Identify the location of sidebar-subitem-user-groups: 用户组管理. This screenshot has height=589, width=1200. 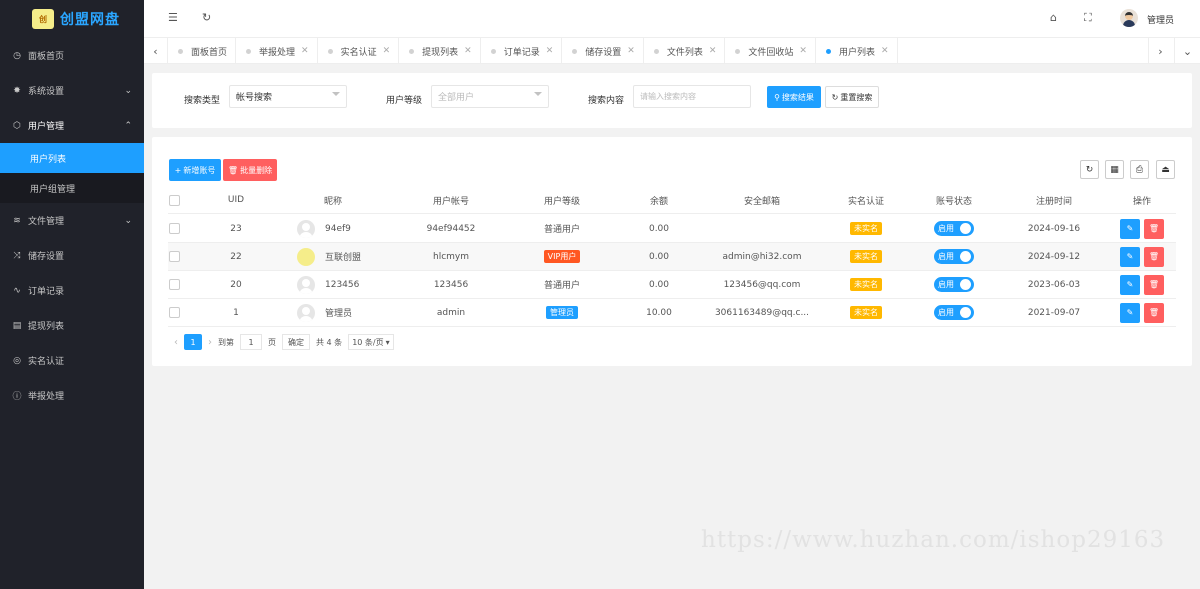
(72, 188).